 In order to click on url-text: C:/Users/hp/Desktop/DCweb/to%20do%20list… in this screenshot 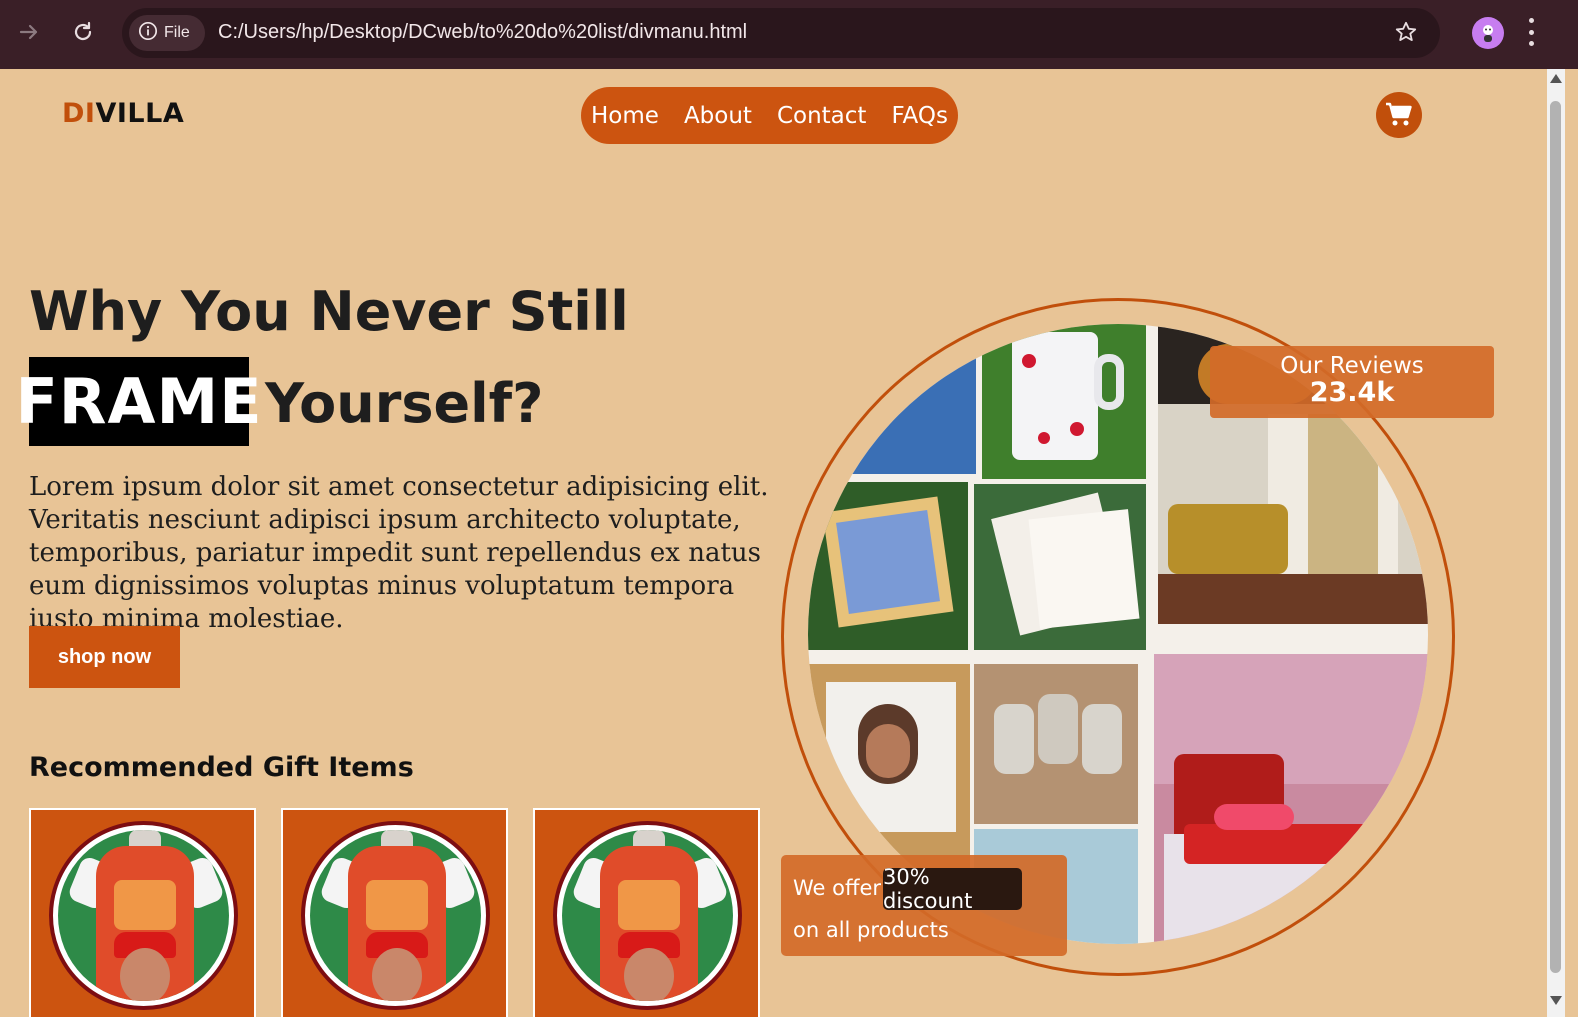, I will do `click(482, 32)`.